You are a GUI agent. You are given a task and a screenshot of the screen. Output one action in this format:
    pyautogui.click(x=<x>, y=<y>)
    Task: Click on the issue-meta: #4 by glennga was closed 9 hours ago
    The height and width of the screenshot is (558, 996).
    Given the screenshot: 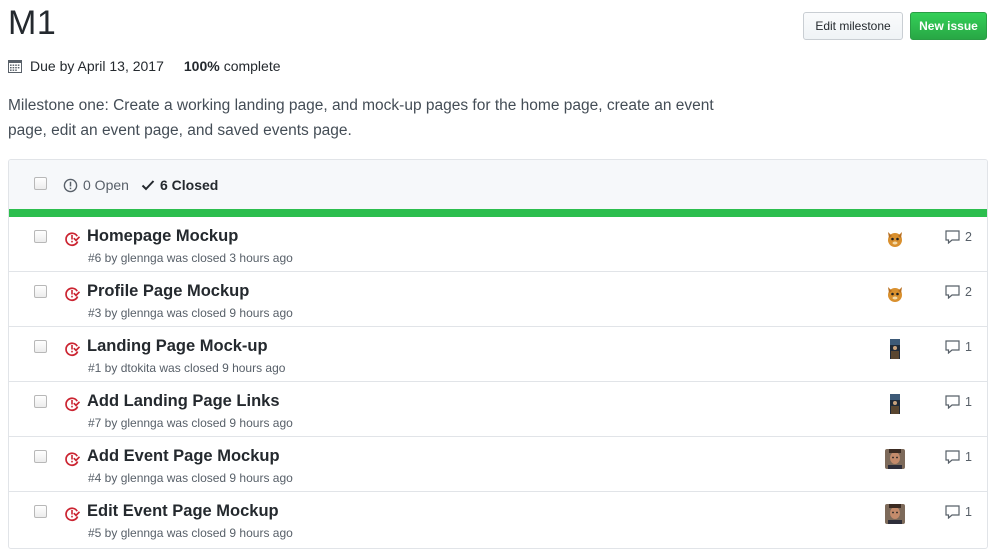 What is the action you would take?
    pyautogui.click(x=190, y=478)
    